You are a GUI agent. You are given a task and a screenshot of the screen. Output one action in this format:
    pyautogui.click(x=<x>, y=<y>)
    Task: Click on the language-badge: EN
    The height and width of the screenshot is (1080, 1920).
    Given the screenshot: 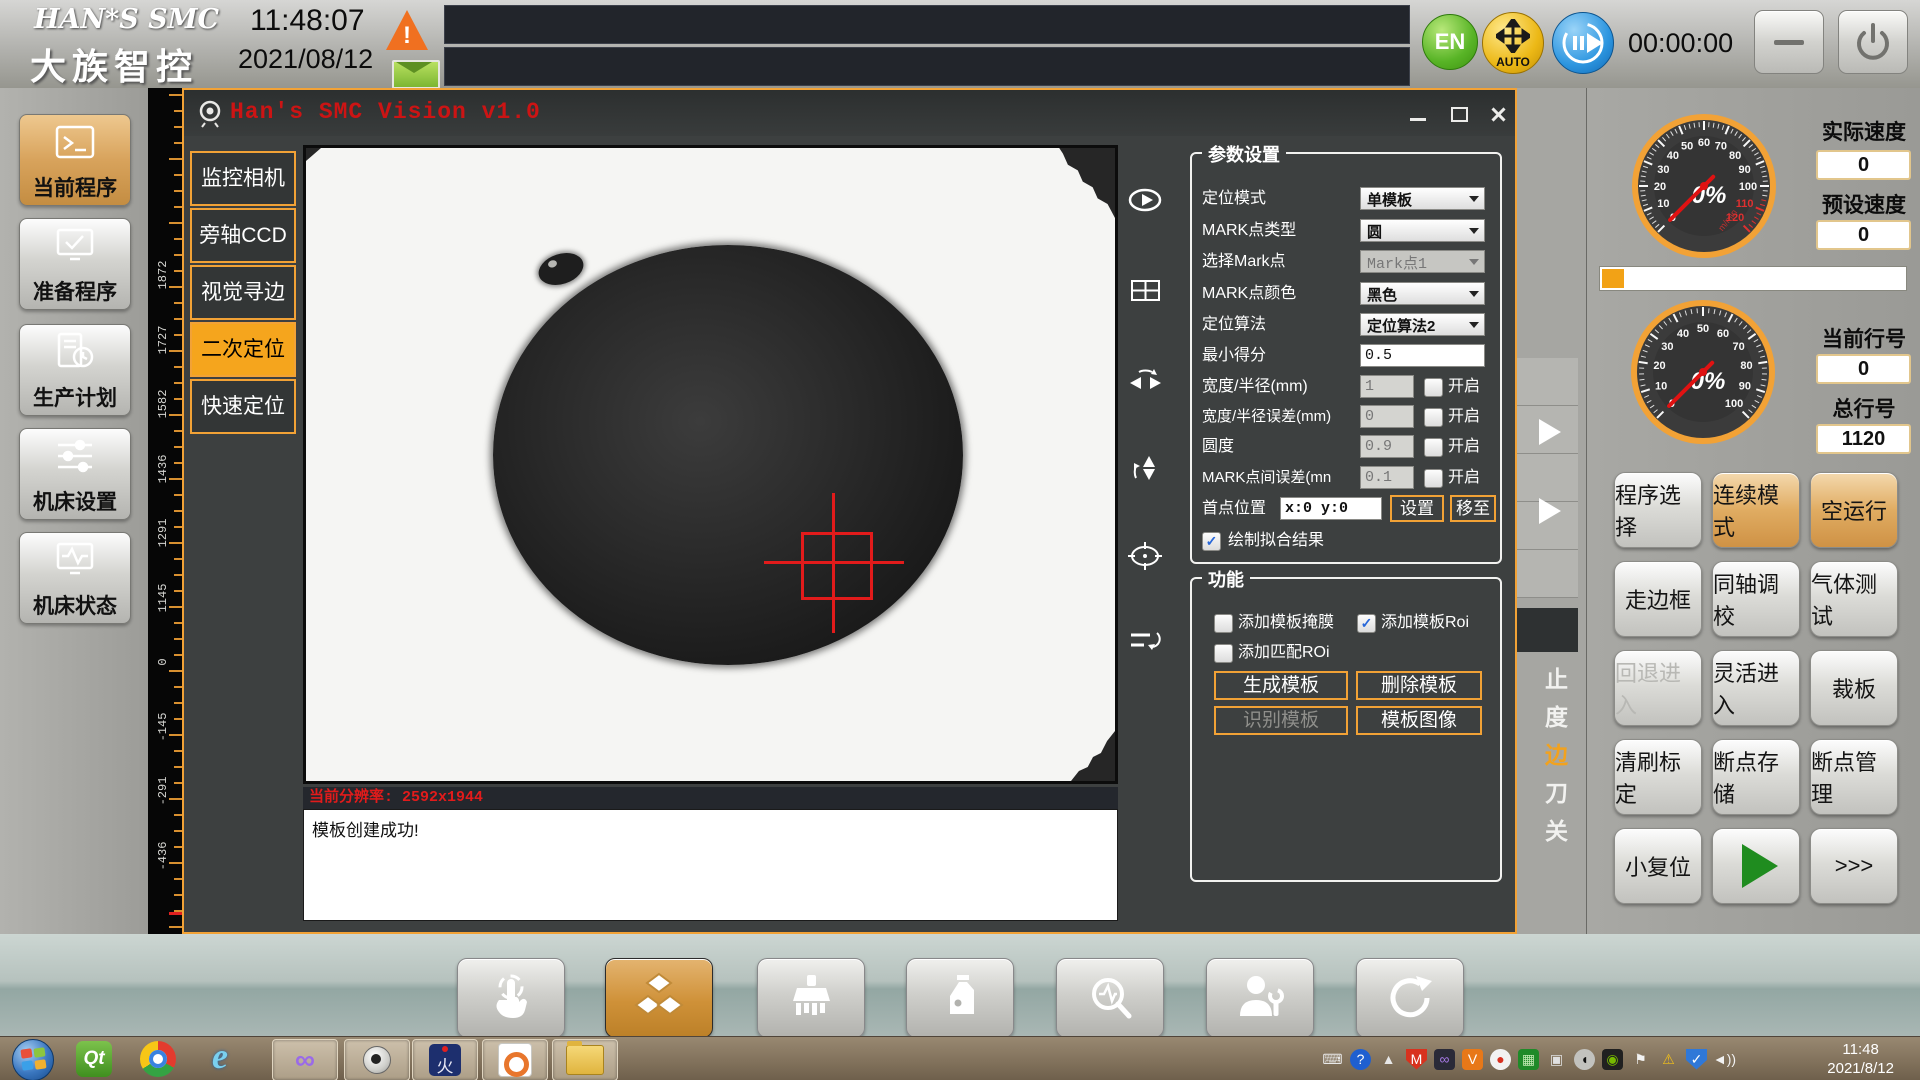 What is the action you would take?
    pyautogui.click(x=1450, y=42)
    